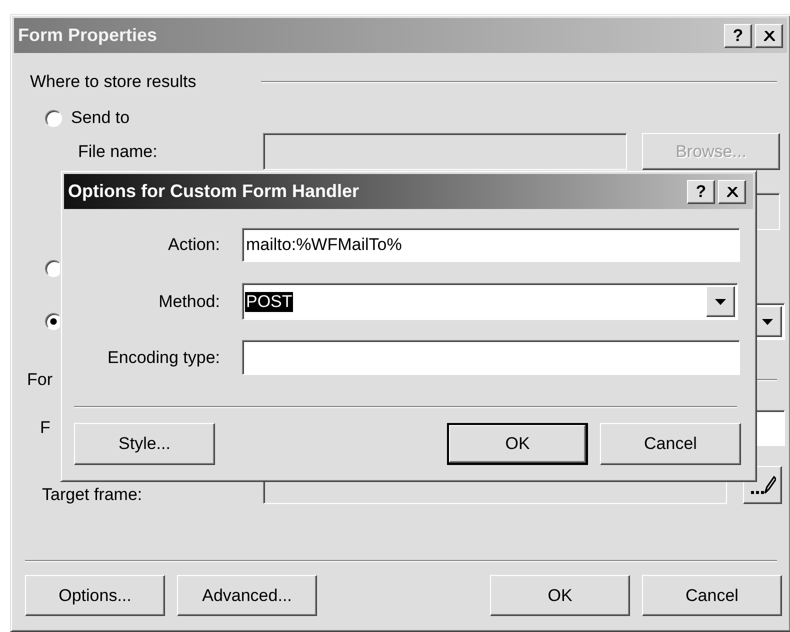  What do you see at coordinates (100, 118) in the screenshot?
I see `radio-label: Send to` at bounding box center [100, 118].